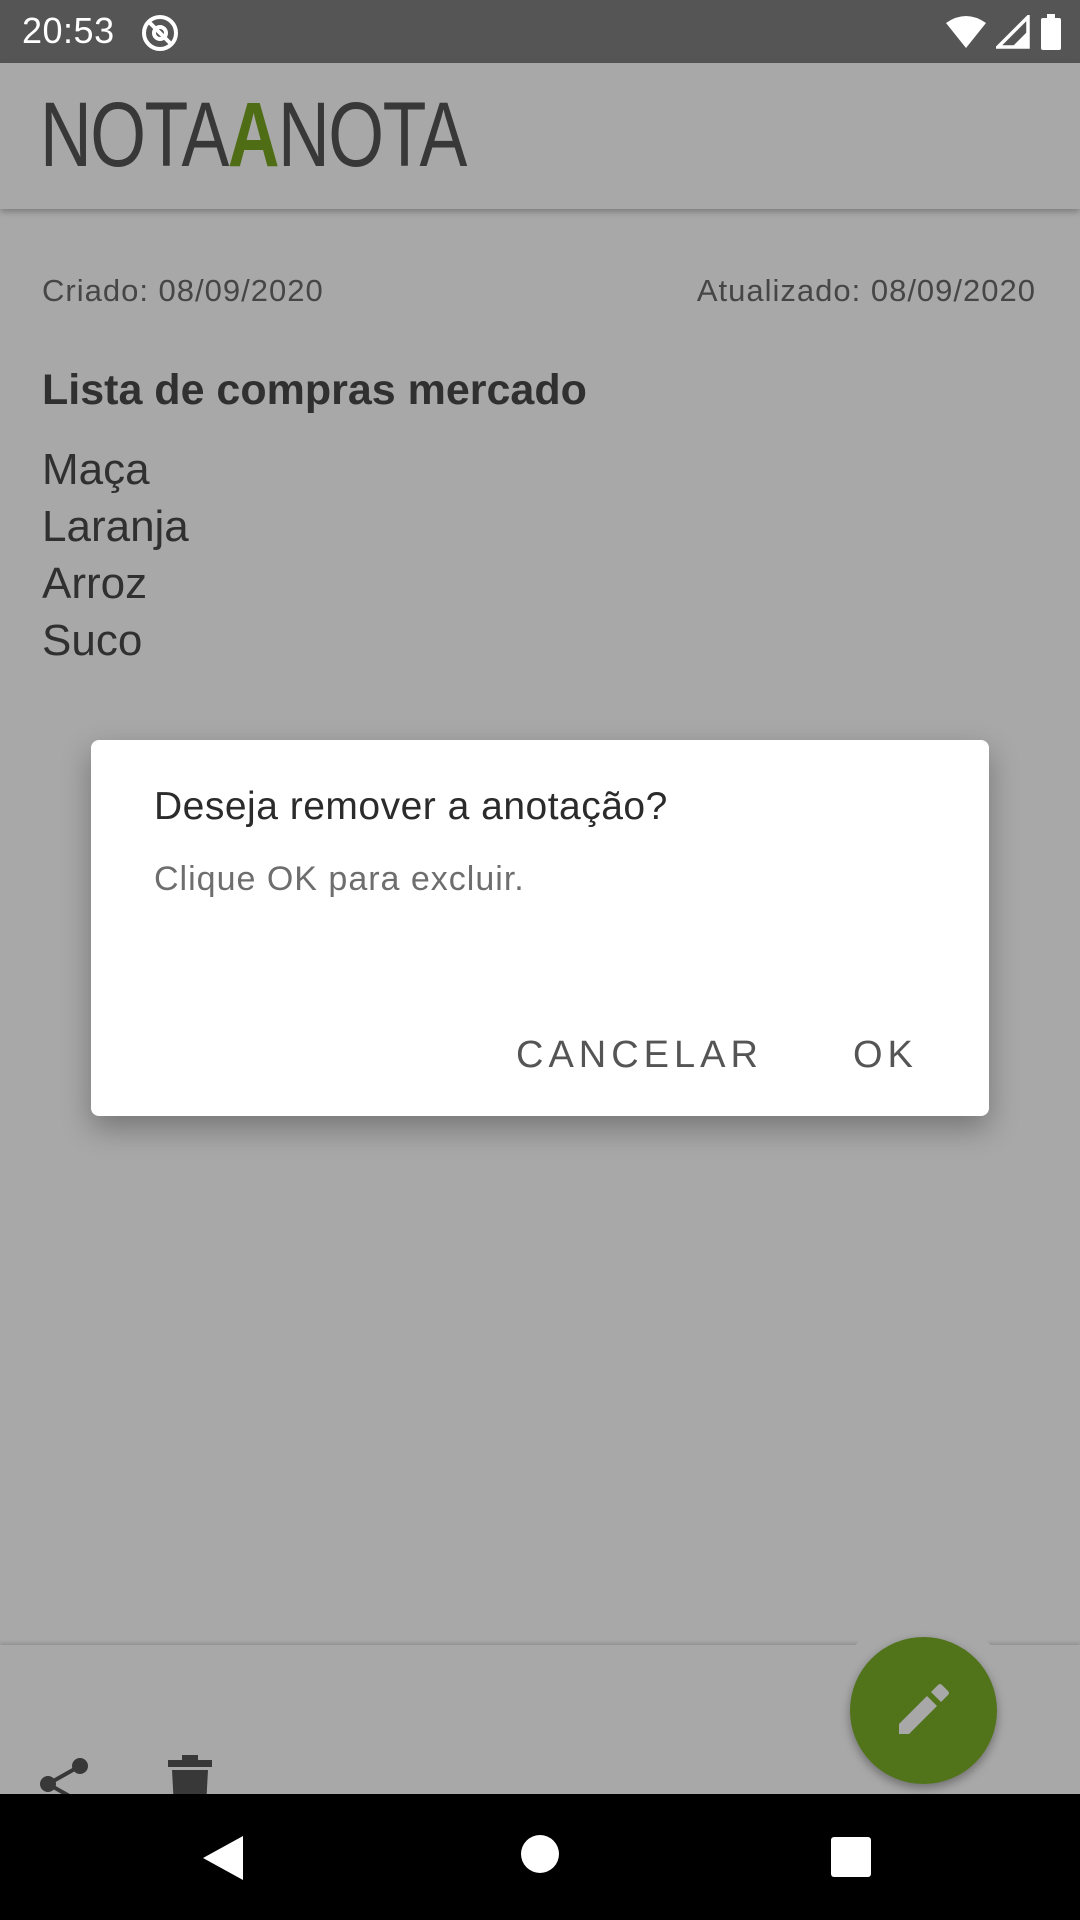 The width and height of the screenshot is (1080, 1920). Describe the element at coordinates (225, 1858) in the screenshot. I see `back-icon` at that location.